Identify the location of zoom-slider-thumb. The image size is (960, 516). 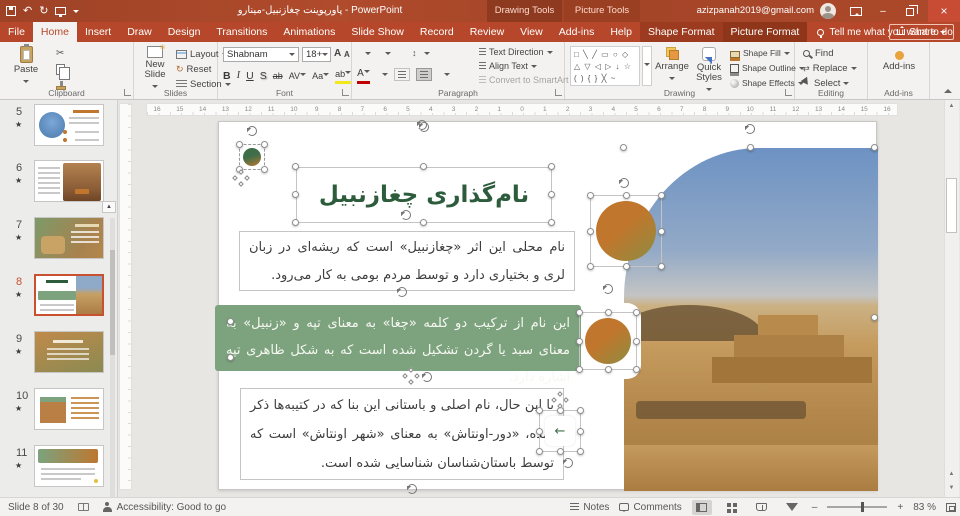
(863, 507).